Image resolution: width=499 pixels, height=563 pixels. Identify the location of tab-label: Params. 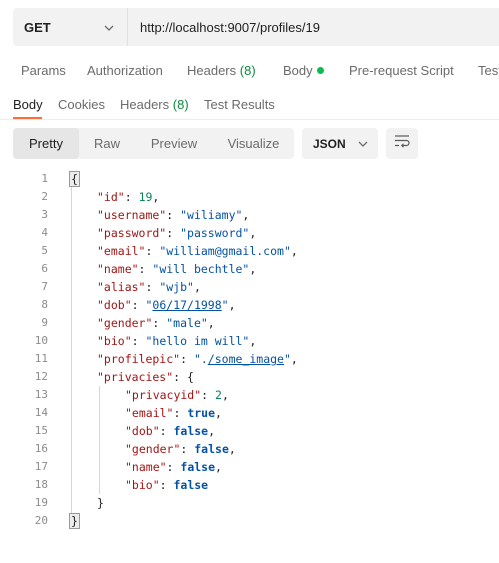
(43, 70).